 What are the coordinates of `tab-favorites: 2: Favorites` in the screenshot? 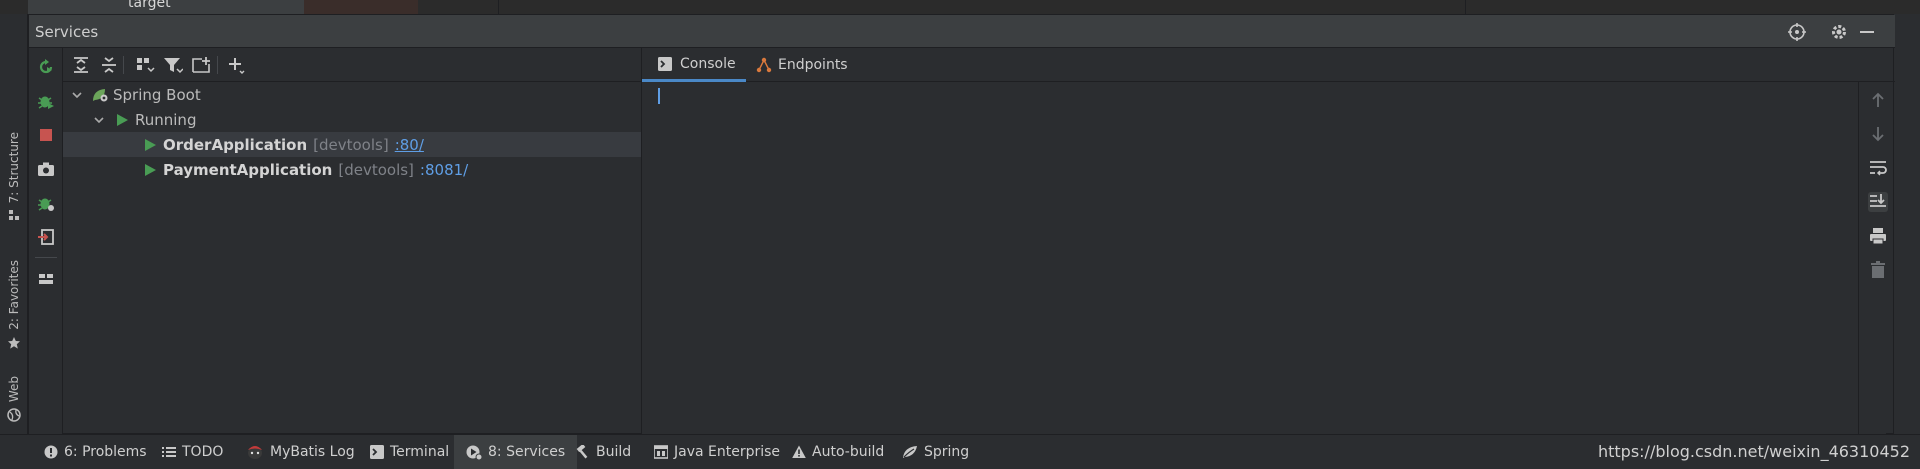 It's located at (14, 305).